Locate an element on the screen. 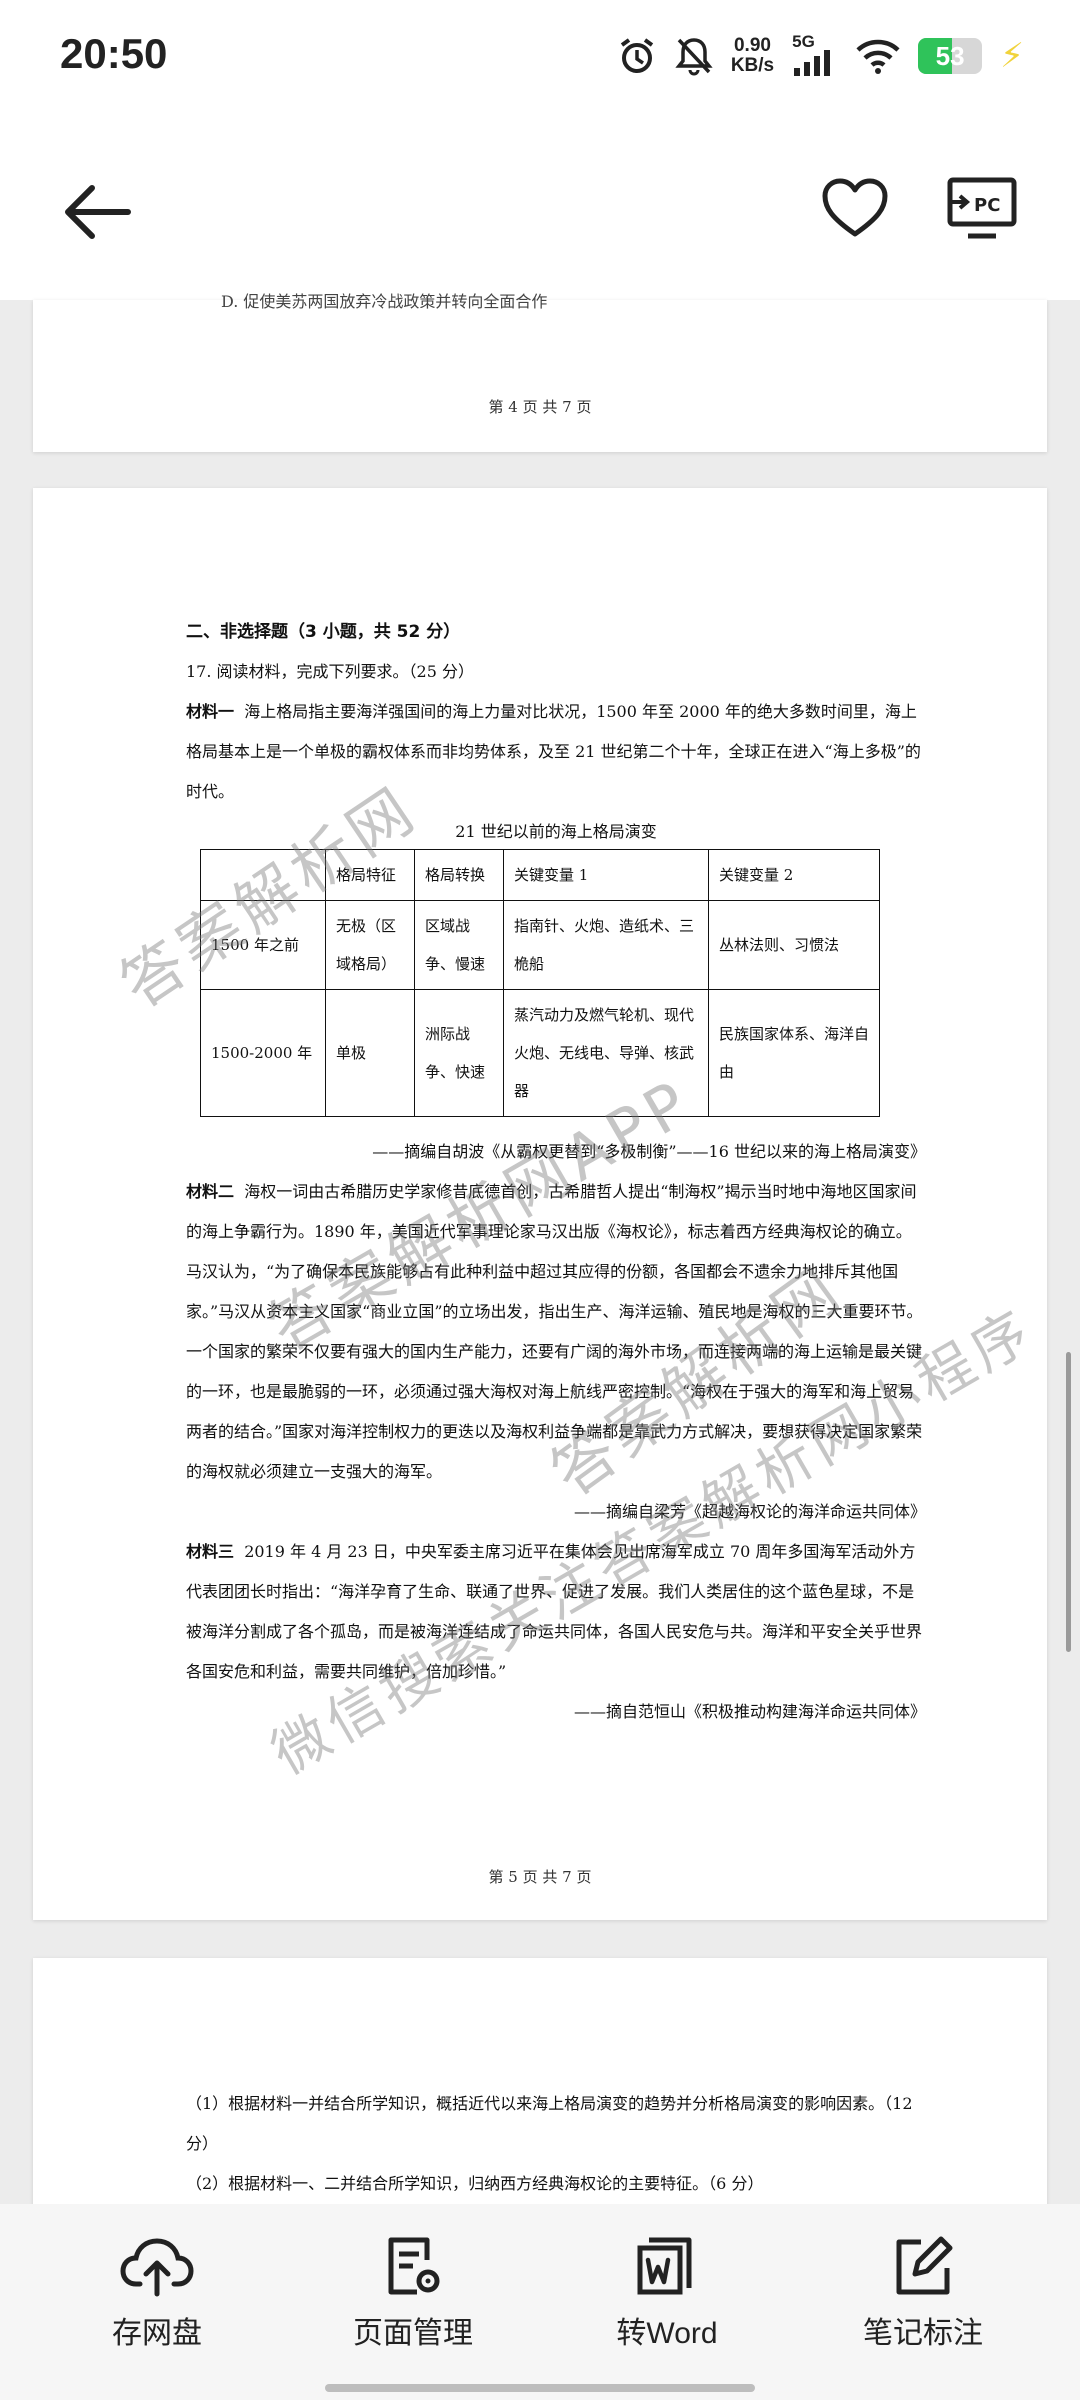  note-annotate-label: 笔记标注 is located at coordinates (923, 2333).